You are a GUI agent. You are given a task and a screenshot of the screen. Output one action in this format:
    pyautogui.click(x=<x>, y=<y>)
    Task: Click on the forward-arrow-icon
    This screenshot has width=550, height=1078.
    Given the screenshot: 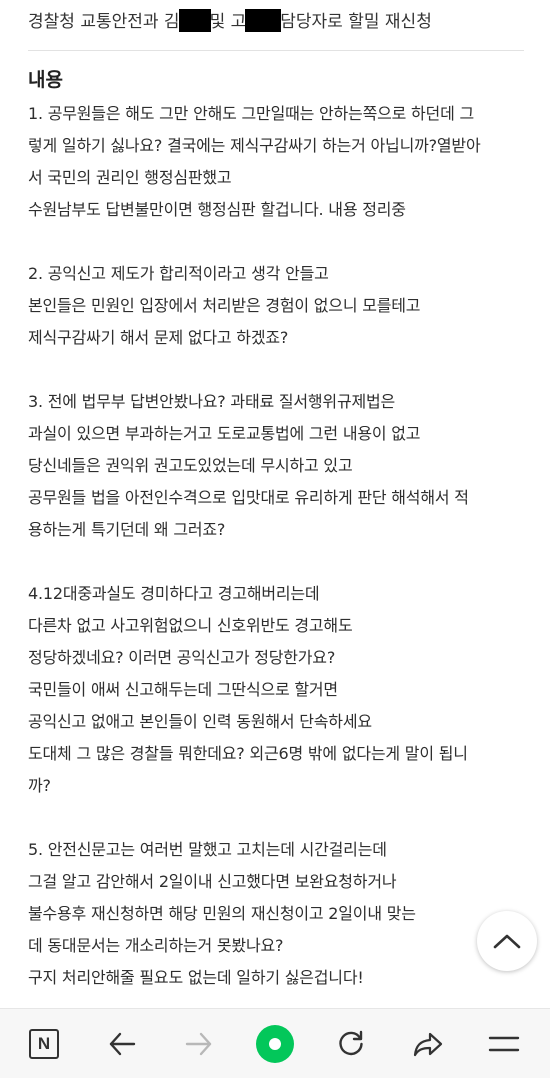 What is the action you would take?
    pyautogui.click(x=198, y=1043)
    